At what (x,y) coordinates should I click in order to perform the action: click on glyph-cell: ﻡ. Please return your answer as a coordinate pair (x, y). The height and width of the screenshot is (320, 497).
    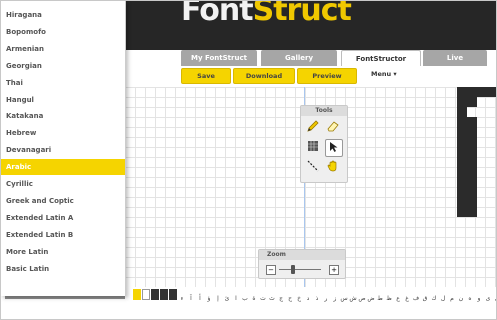
    Looking at the image, I should click on (452, 298).